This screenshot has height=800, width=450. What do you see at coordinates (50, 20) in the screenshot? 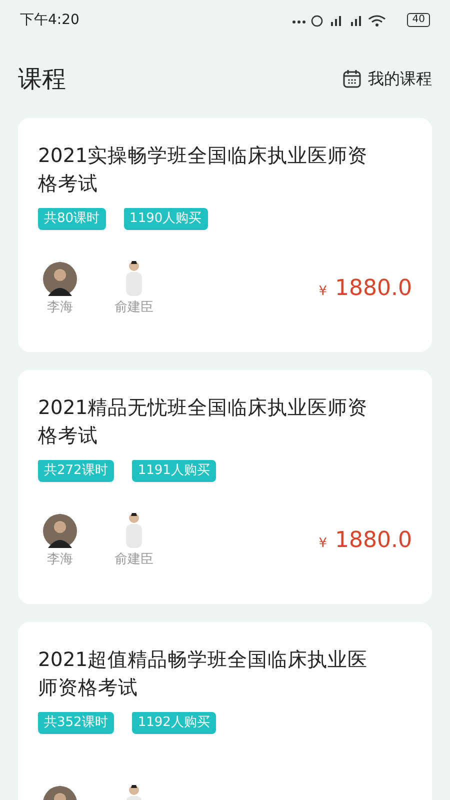
I see `status-time: 下午4:20` at bounding box center [50, 20].